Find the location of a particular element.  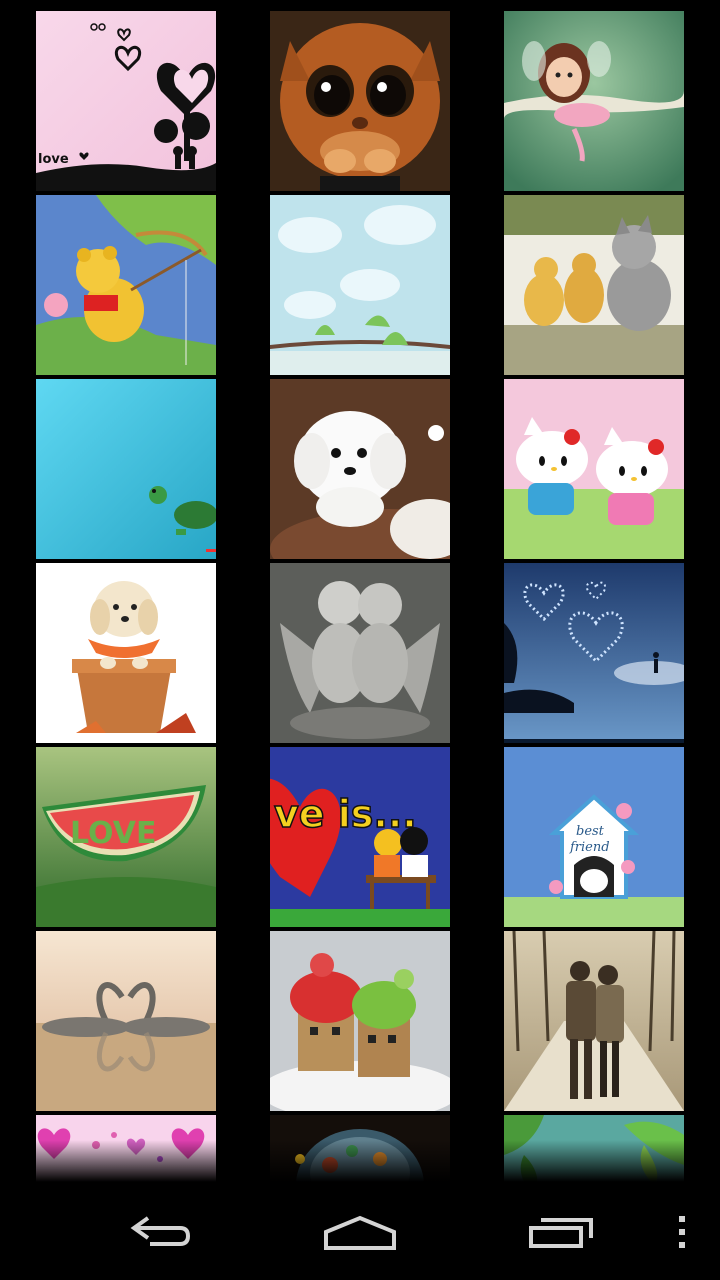

puppy-flowerpot-thumbnail is located at coordinates (126, 653).